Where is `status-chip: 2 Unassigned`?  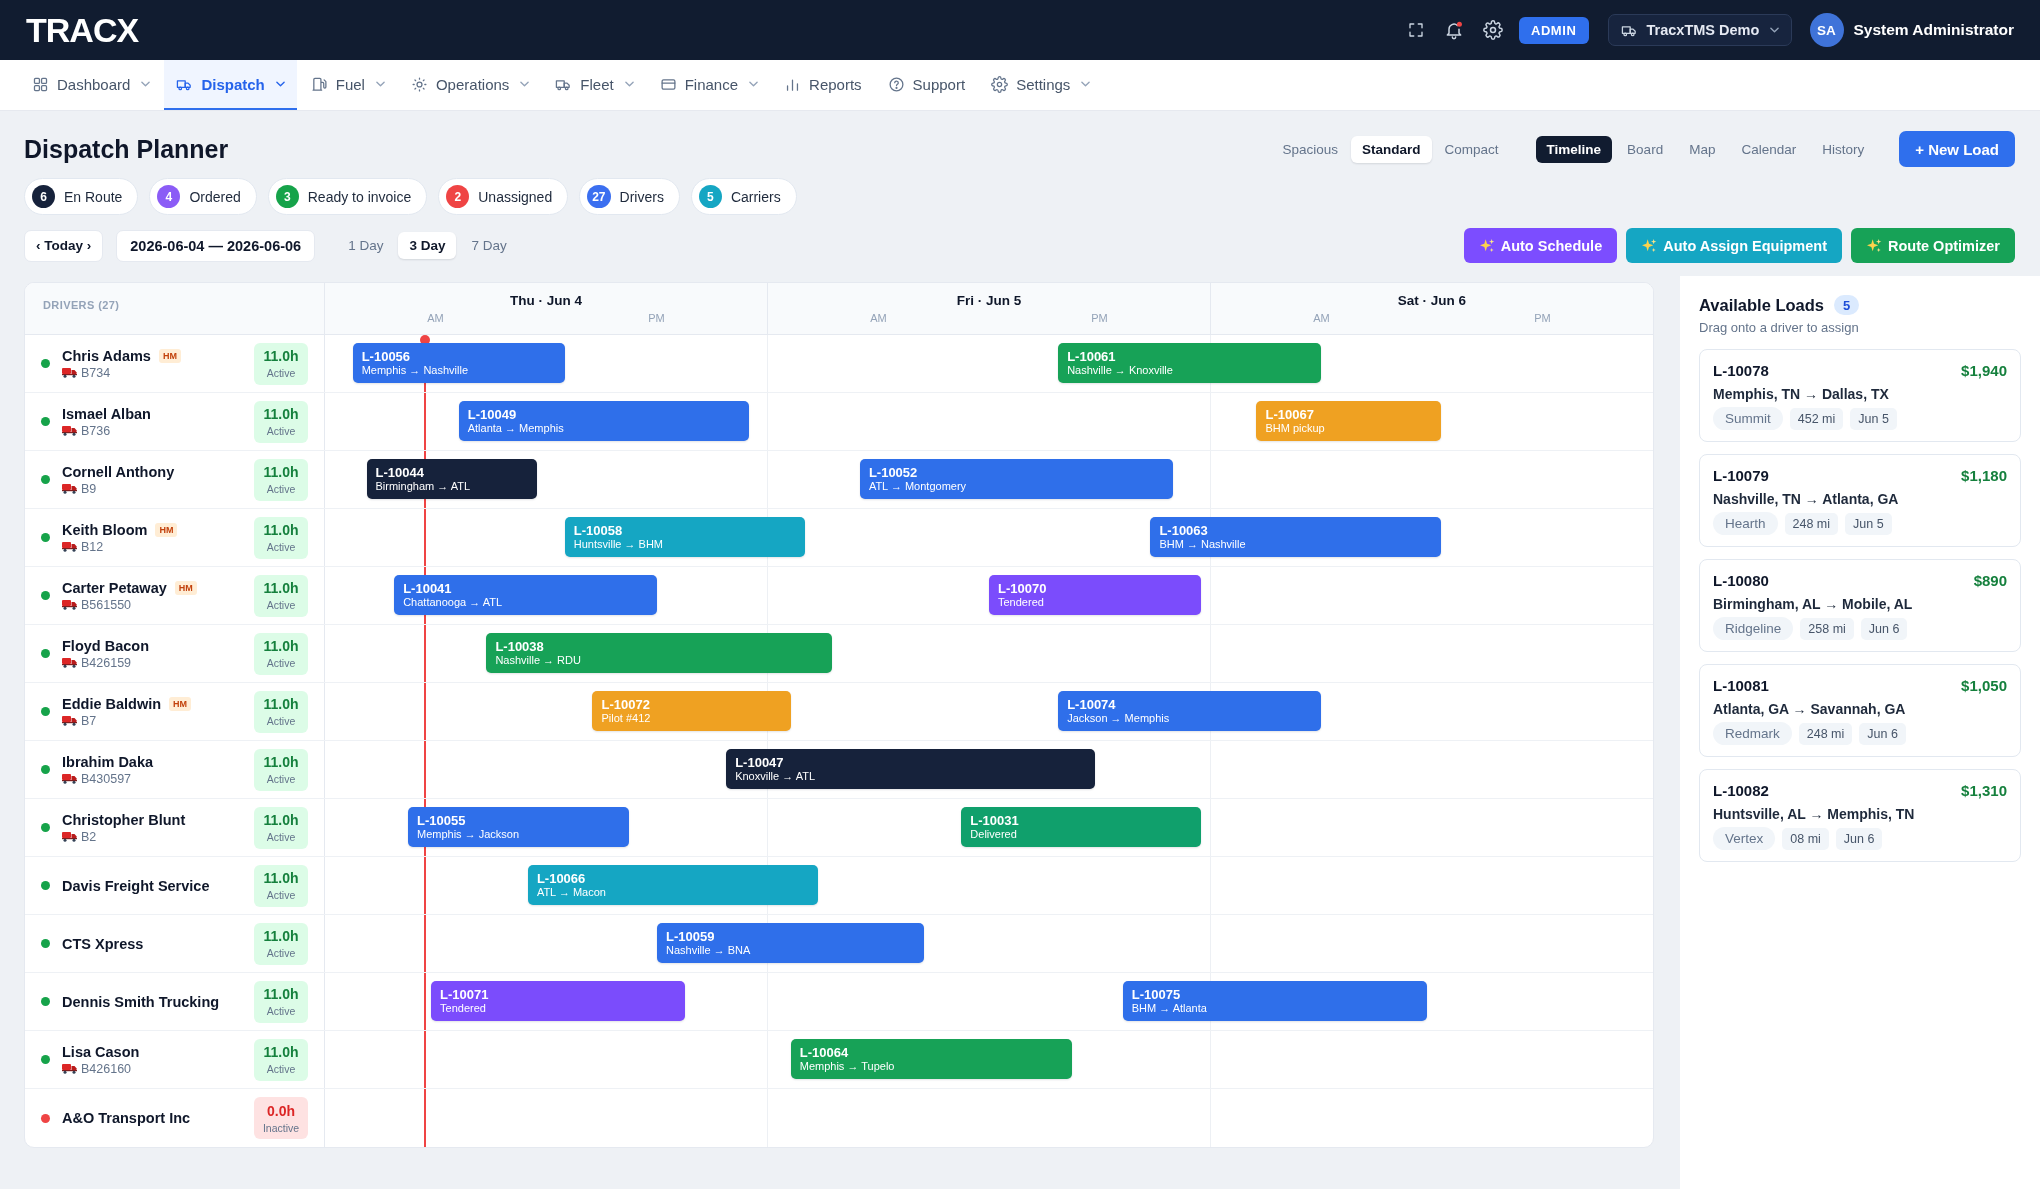 status-chip: 2 Unassigned is located at coordinates (503, 196).